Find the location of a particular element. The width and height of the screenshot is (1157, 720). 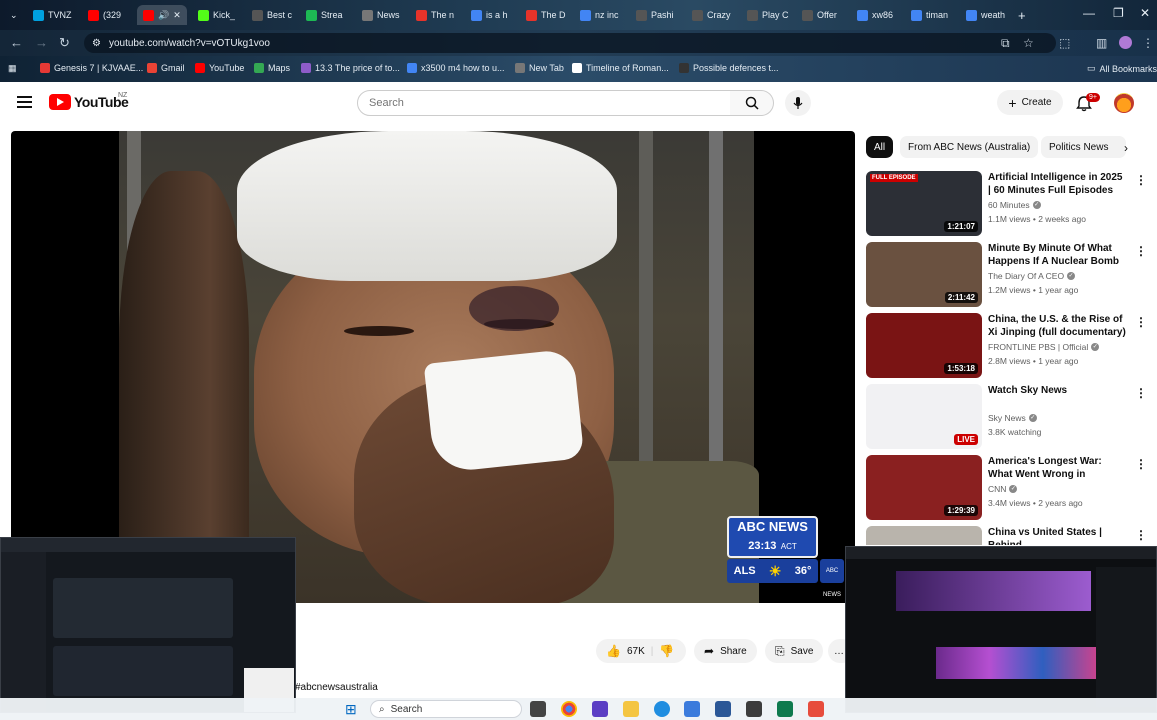

thumbs-down-icon: 👎 is located at coordinates (666, 651).